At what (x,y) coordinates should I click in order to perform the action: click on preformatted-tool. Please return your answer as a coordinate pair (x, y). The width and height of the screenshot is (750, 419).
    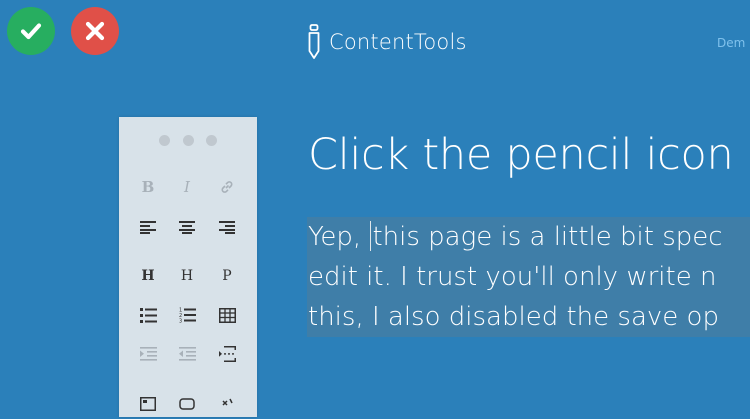
    Looking at the image, I should click on (227, 404).